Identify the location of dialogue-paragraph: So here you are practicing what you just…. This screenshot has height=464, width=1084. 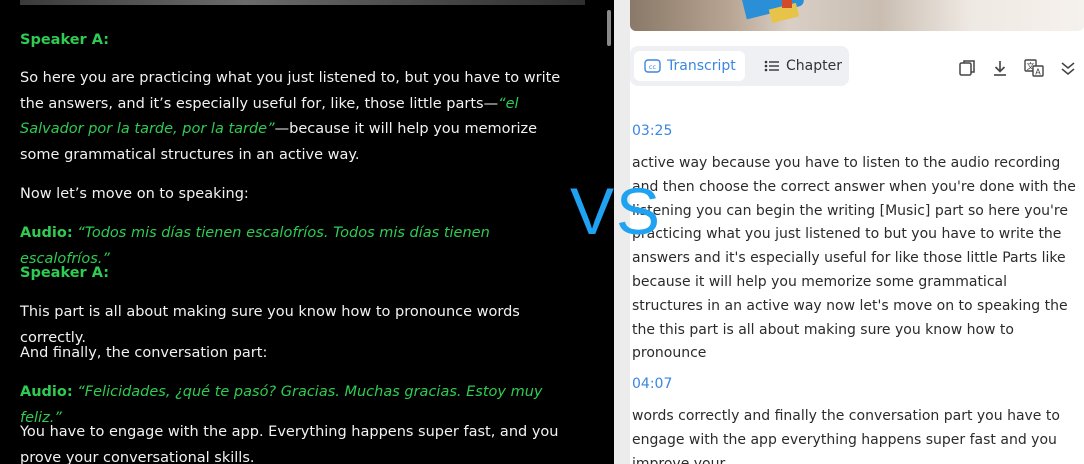
(300, 117).